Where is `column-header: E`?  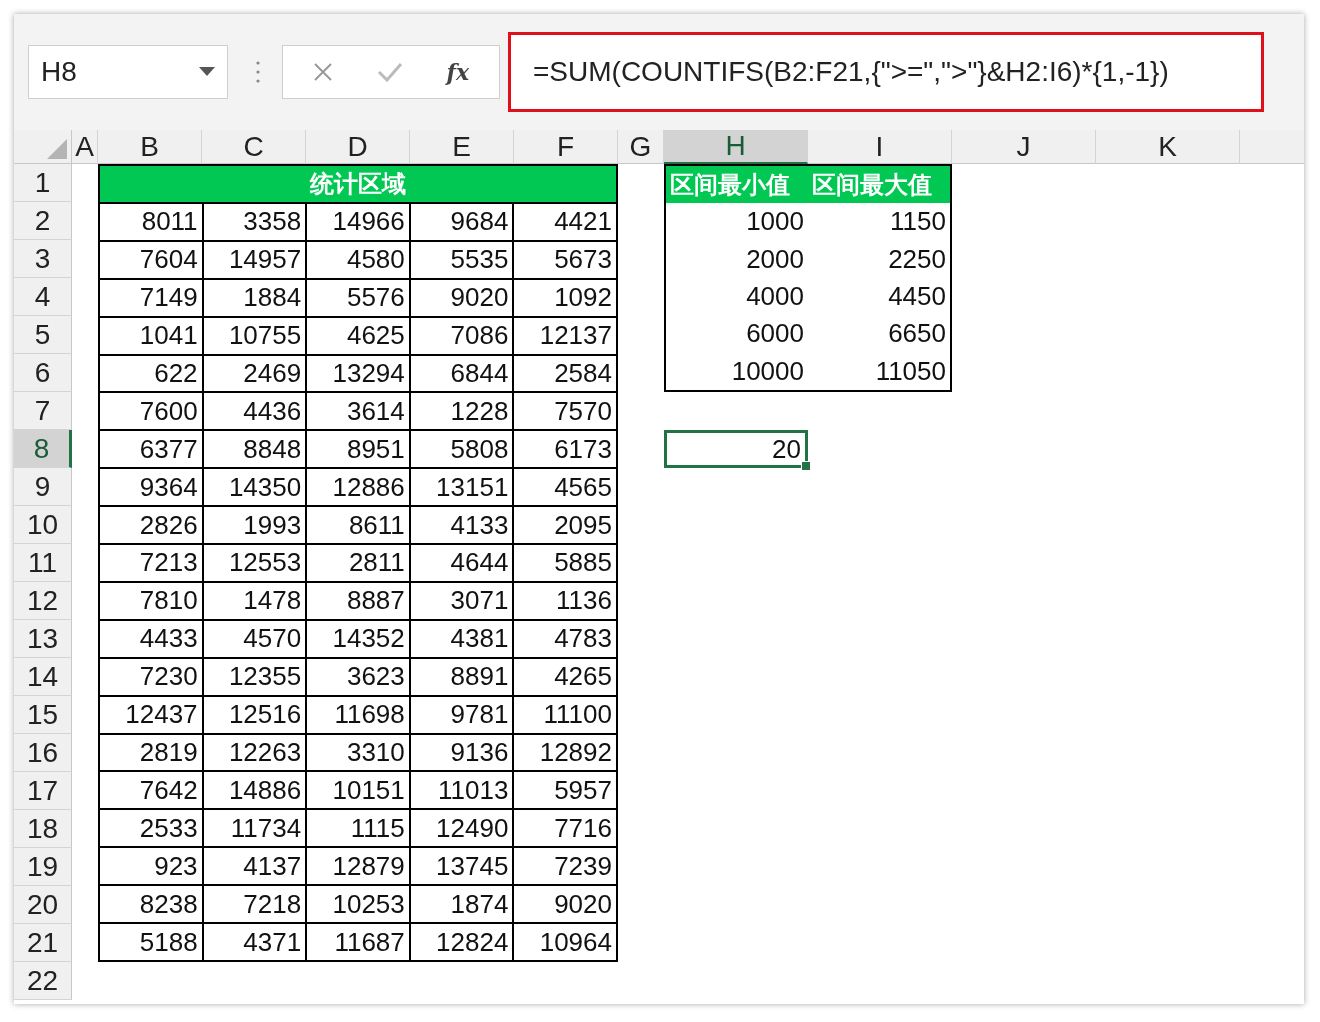
column-header: E is located at coordinates (462, 147).